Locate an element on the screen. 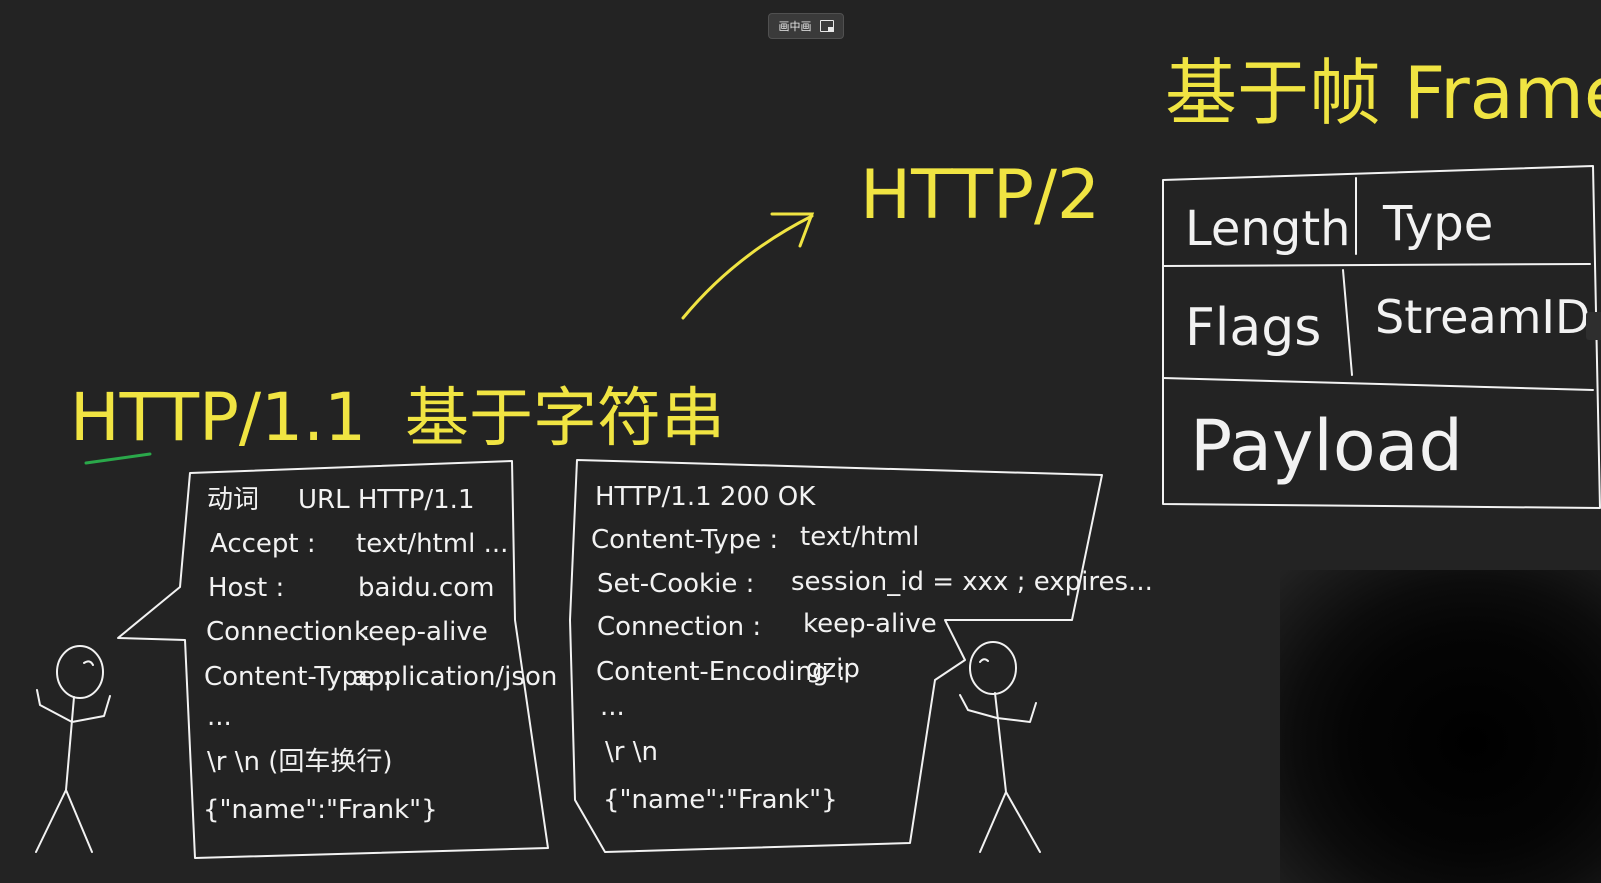 The width and height of the screenshot is (1601, 883). request-line-1-value: URL HTTP/1.1 is located at coordinates (386, 500).